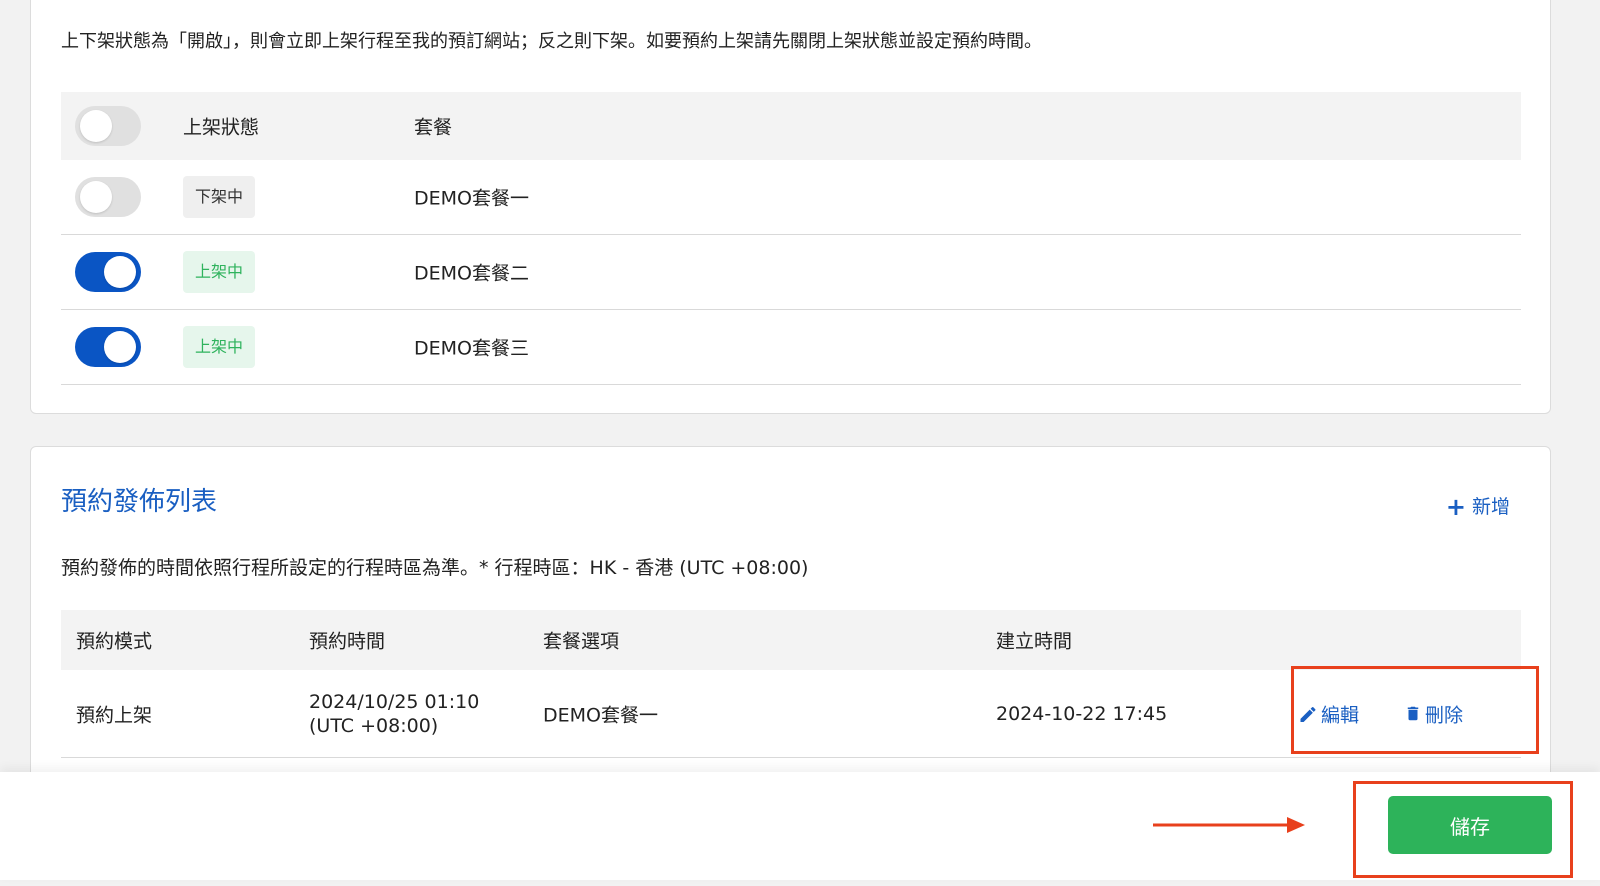 The width and height of the screenshot is (1600, 886). Describe the element at coordinates (791, 640) in the screenshot. I see `schedule-table-header: 預約模式 預約時間 套餐選項 建立時間` at that location.